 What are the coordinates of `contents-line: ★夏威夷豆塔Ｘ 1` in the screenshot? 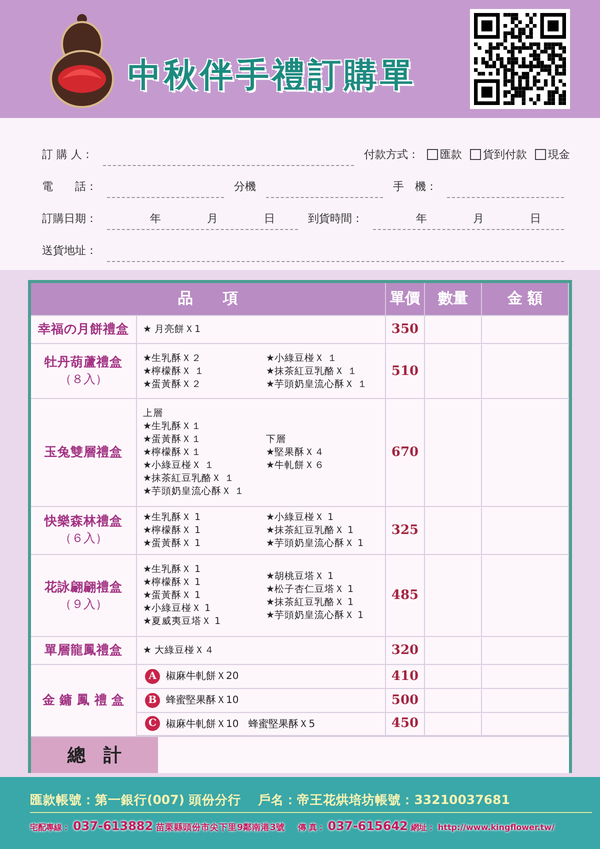 It's located at (182, 621).